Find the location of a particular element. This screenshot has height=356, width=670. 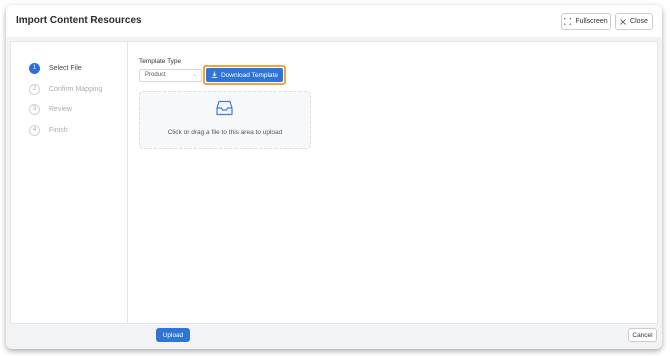

fullscreen-icon is located at coordinates (568, 21).